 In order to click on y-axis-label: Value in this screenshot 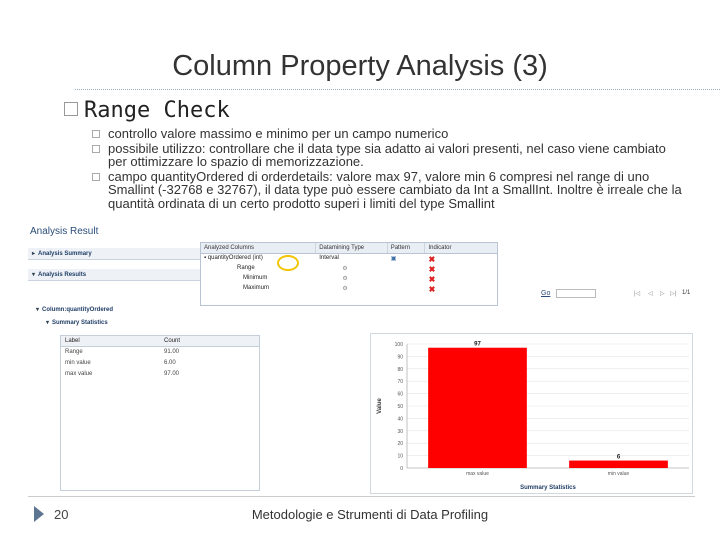, I will do `click(380, 406)`.